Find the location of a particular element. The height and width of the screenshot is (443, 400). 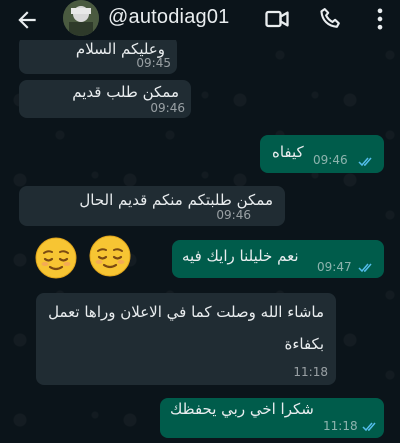

outgoing-message: كيفاه 09:46 is located at coordinates (322, 154).